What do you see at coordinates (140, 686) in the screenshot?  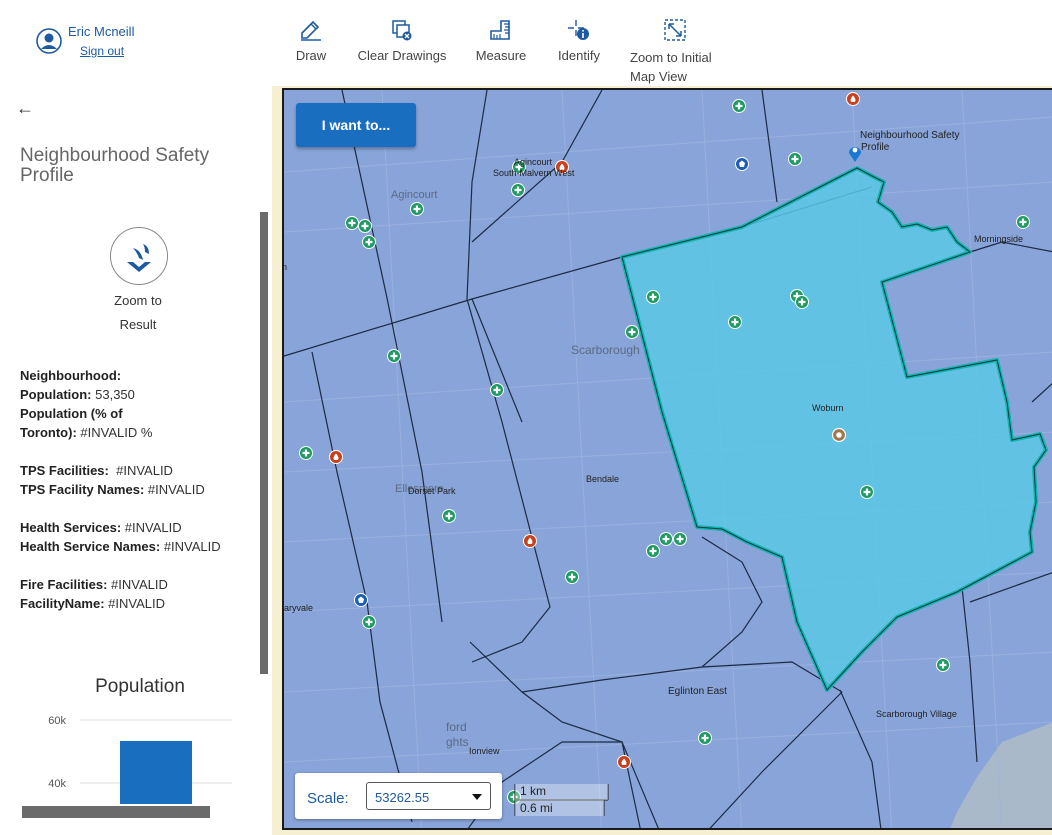 I see `chart-title: Population` at bounding box center [140, 686].